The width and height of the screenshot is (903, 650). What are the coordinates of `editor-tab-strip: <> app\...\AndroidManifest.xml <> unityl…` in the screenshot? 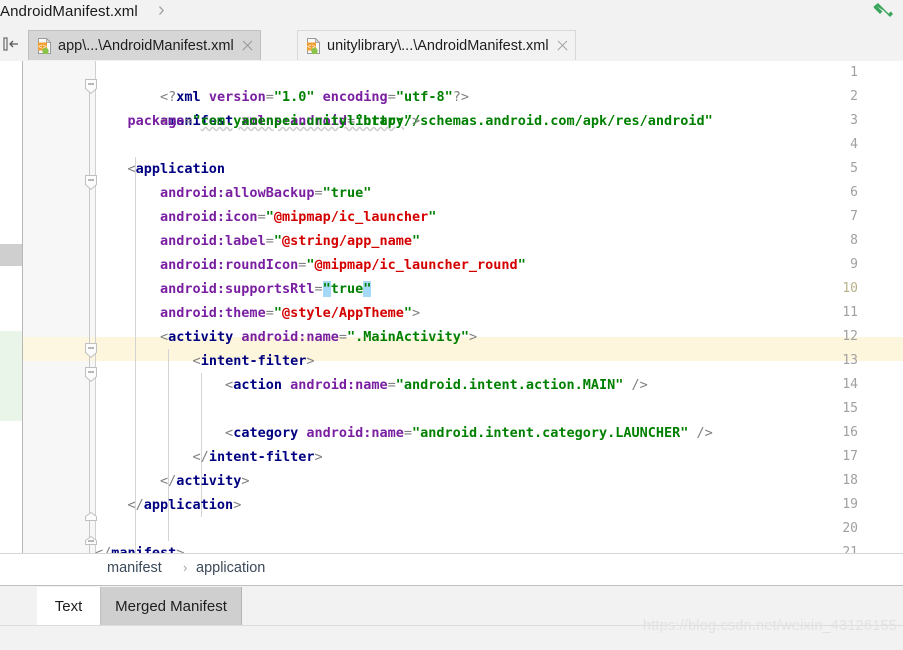 It's located at (451, 45).